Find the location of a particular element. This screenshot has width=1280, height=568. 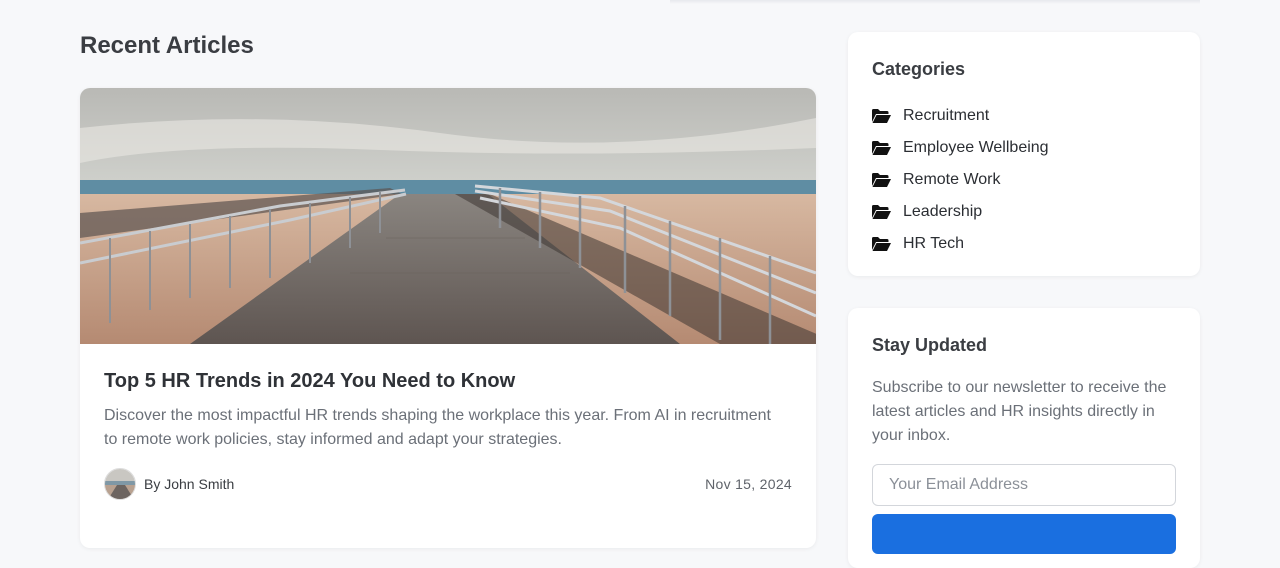

post-date: Nov 15, 2024 is located at coordinates (748, 484).